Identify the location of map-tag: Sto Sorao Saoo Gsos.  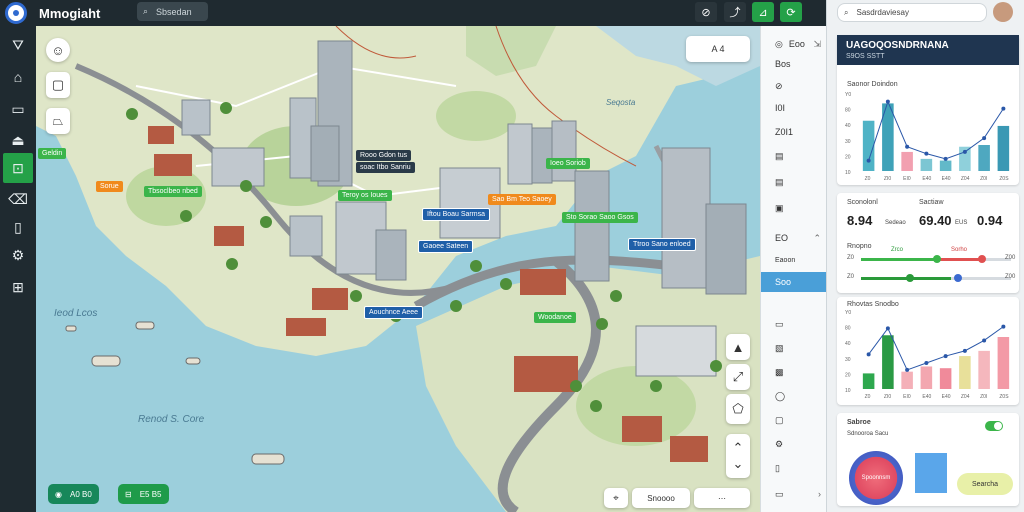
(600, 217).